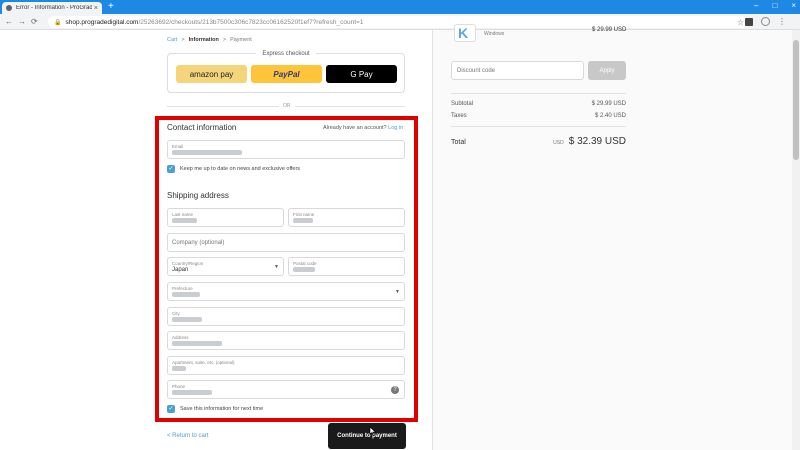 Image resolution: width=800 pixels, height=450 pixels. Describe the element at coordinates (222, 409) in the screenshot. I see `save-info-label: Save this information for next time` at that location.